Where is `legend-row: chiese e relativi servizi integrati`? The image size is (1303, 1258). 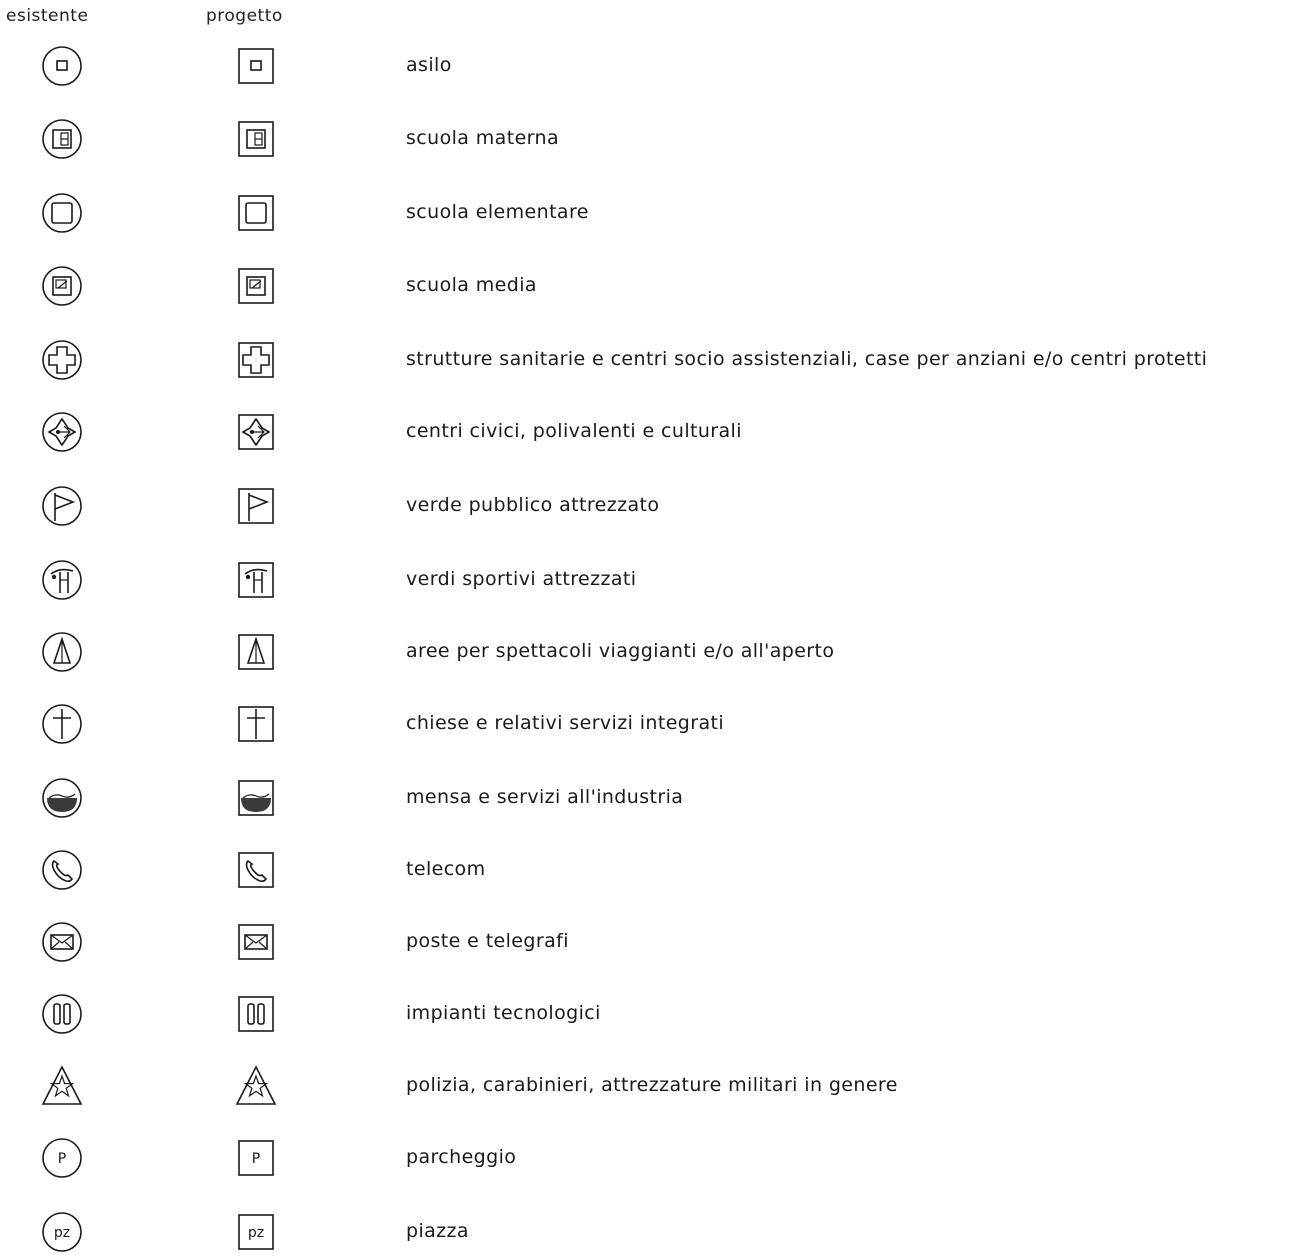
legend-row: chiese e relativi servizi integrati is located at coordinates (651, 726).